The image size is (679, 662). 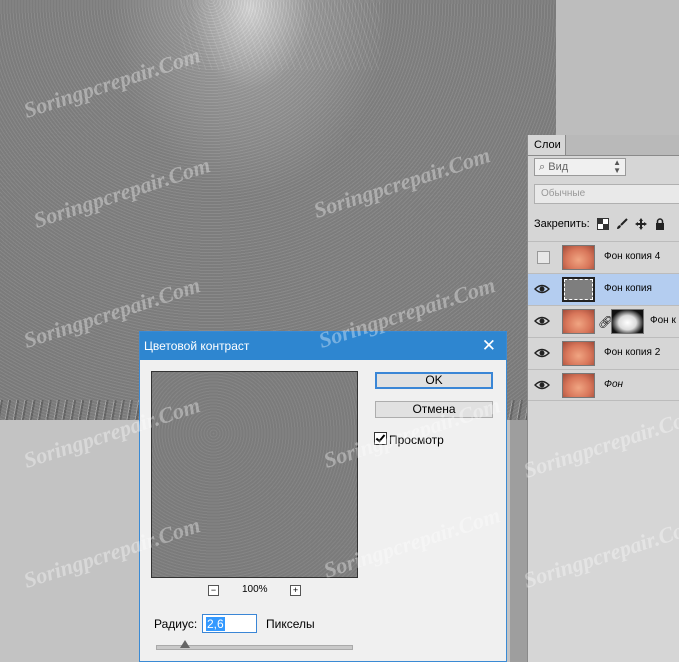 What do you see at coordinates (580, 167) in the screenshot?
I see `layer-filter-select: ⌕ Вид ▲ ▼` at bounding box center [580, 167].